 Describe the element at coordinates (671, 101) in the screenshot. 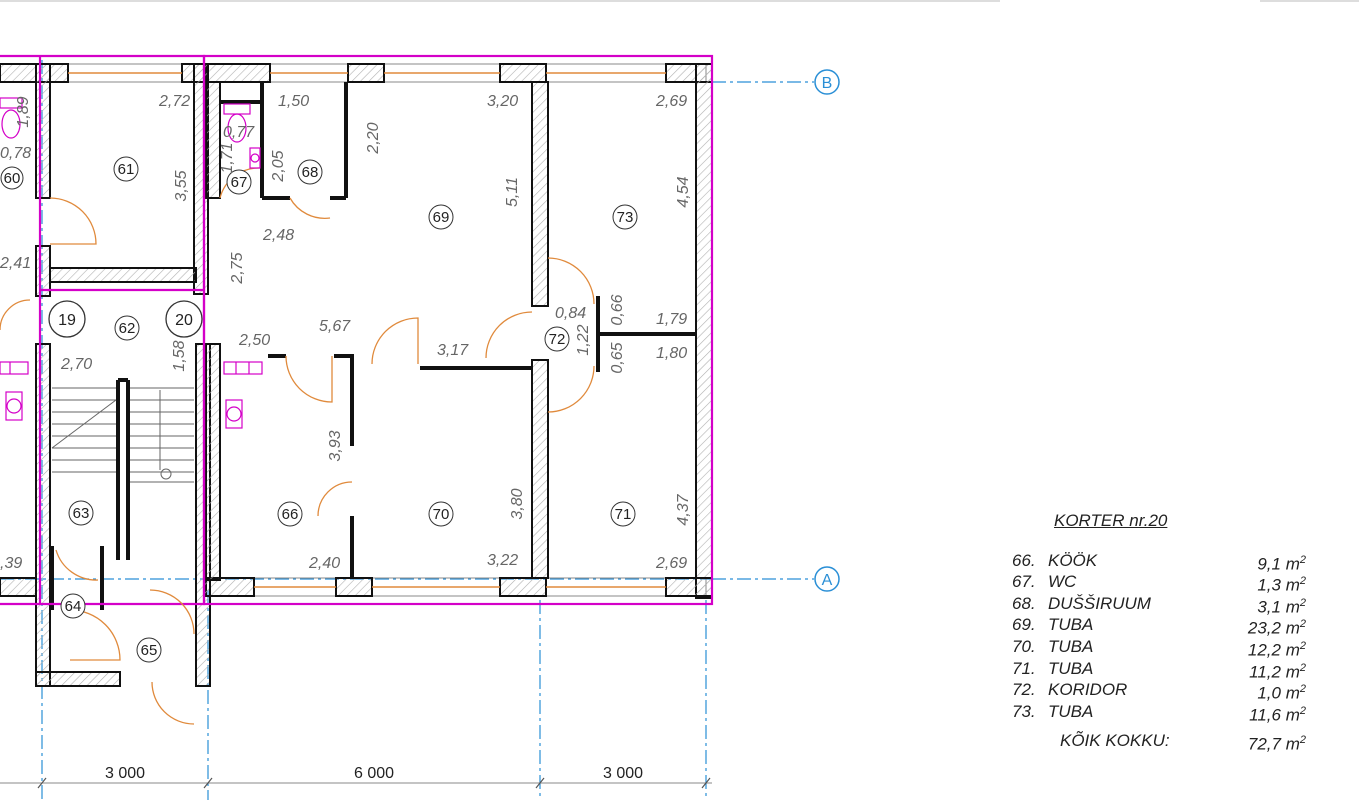

I see `dim-2-69-top: 2,69` at that location.